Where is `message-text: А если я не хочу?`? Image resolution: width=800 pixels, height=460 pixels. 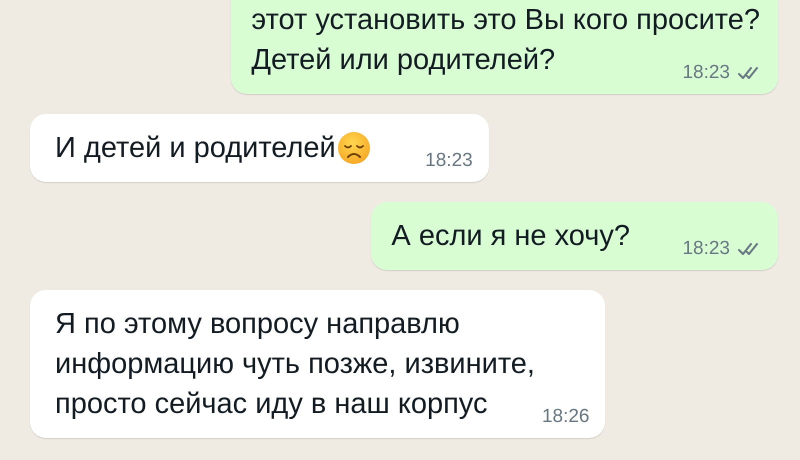
message-text: А если я не хочу? is located at coordinates (510, 236).